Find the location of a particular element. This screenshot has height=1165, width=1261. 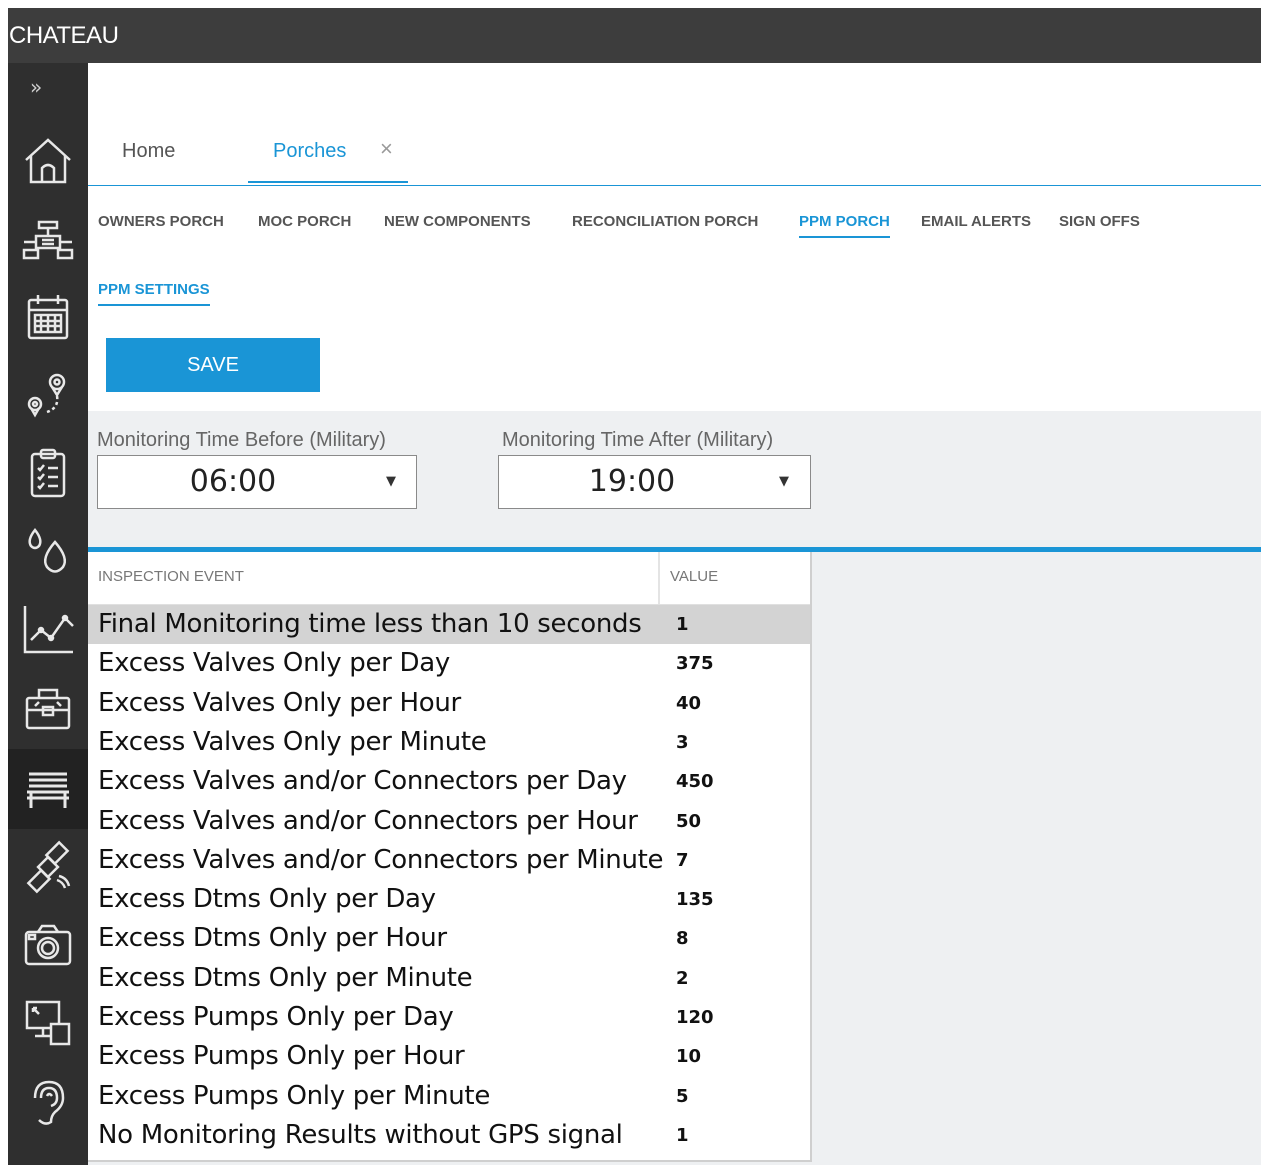

tab-porches: Porches × is located at coordinates (328, 160).